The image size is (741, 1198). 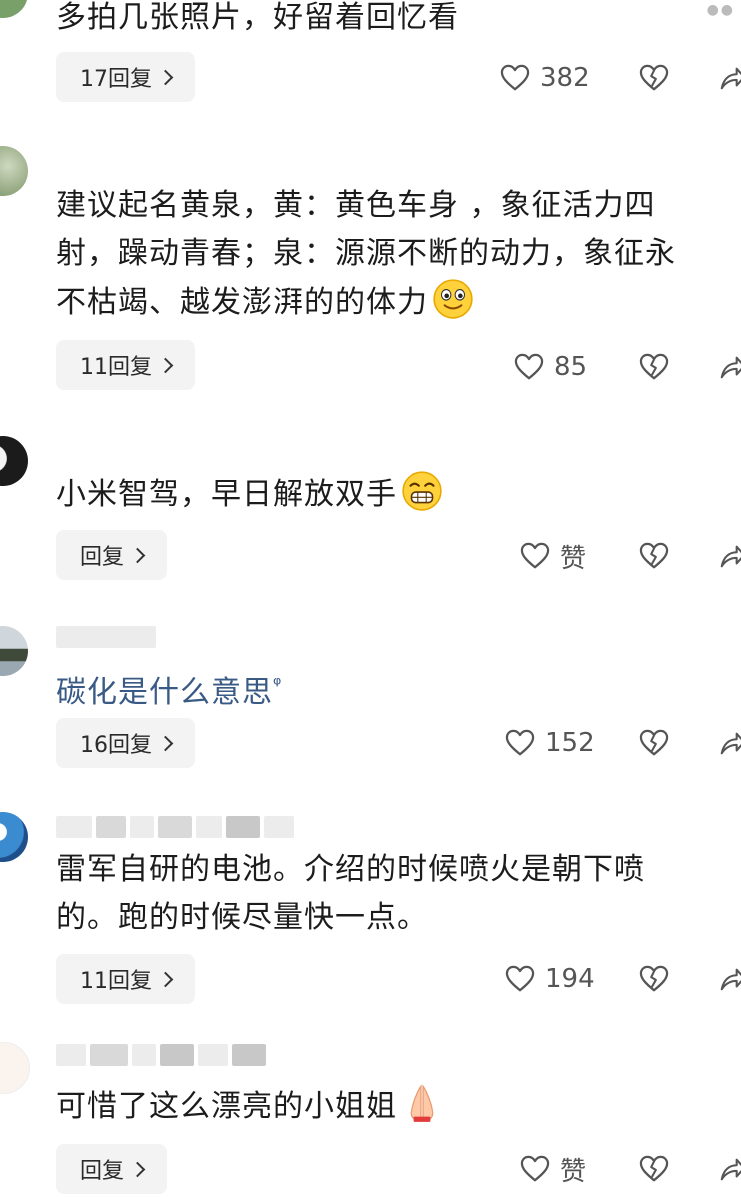 I want to click on like-button: 194, so click(x=550, y=979).